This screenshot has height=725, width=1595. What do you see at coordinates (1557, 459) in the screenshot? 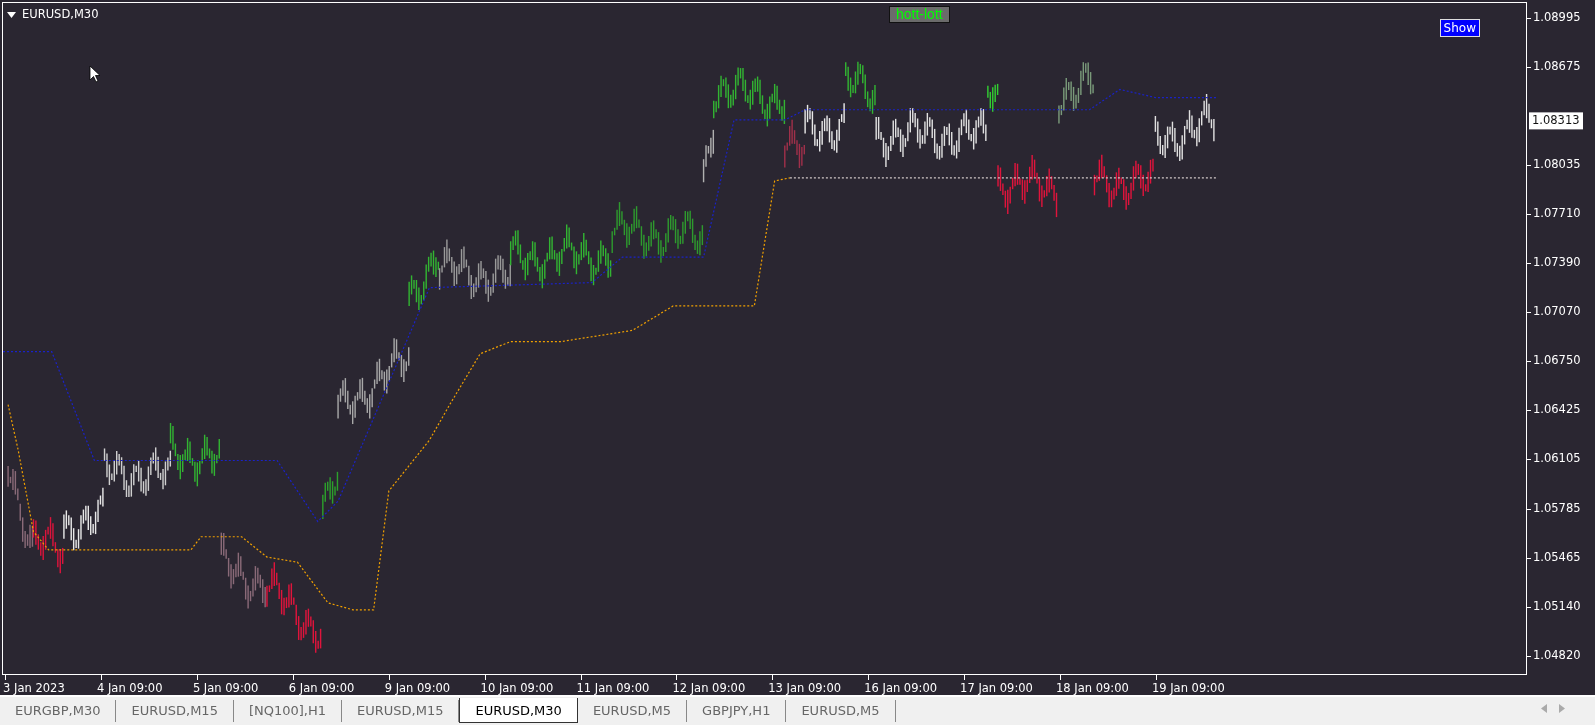
I see `price-label: 1.06105` at bounding box center [1557, 459].